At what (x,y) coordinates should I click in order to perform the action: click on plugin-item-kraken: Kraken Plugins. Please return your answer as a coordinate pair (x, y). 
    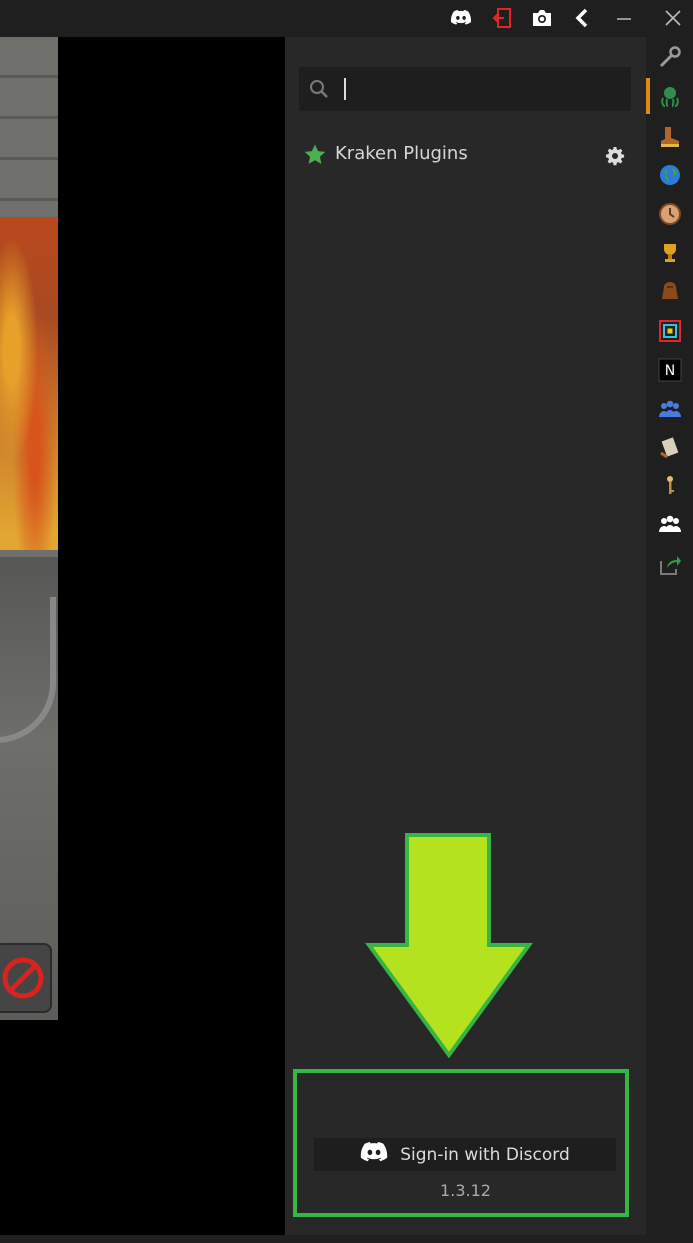
    Looking at the image, I should click on (464, 155).